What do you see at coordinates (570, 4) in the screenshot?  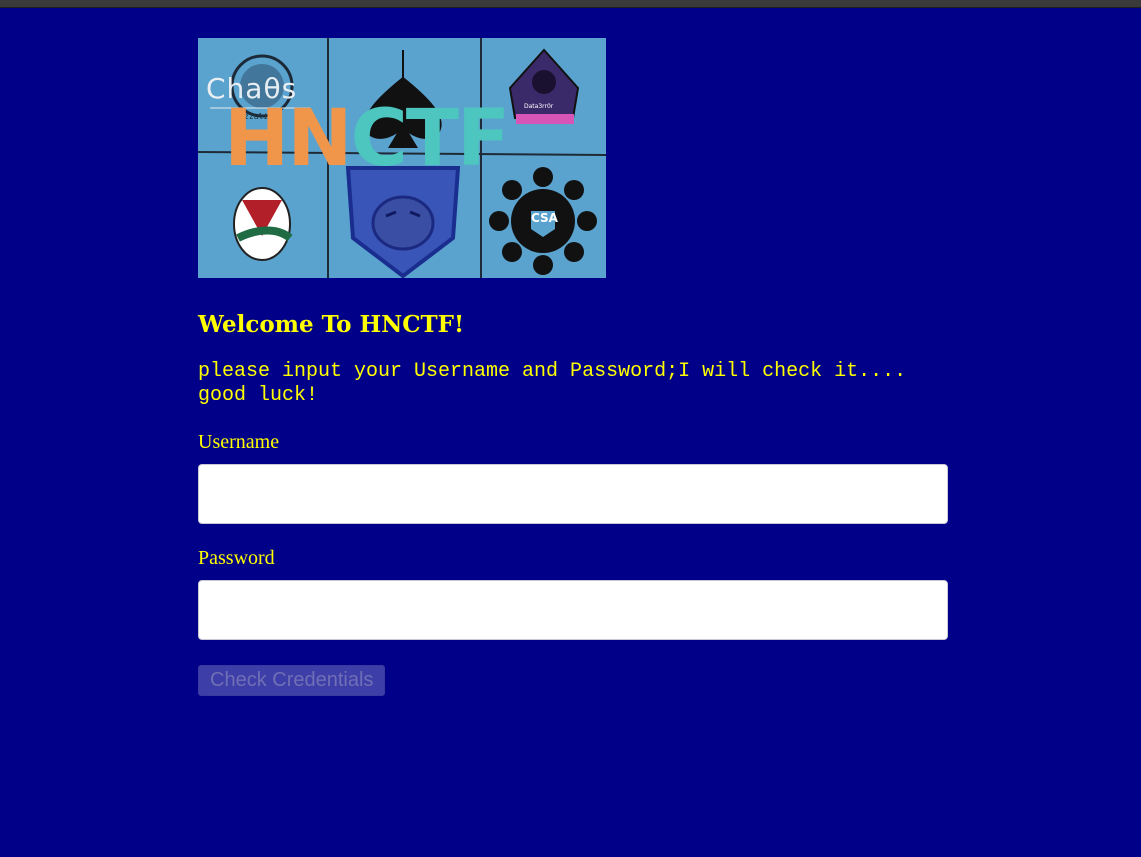 I see `browser-top-edge` at bounding box center [570, 4].